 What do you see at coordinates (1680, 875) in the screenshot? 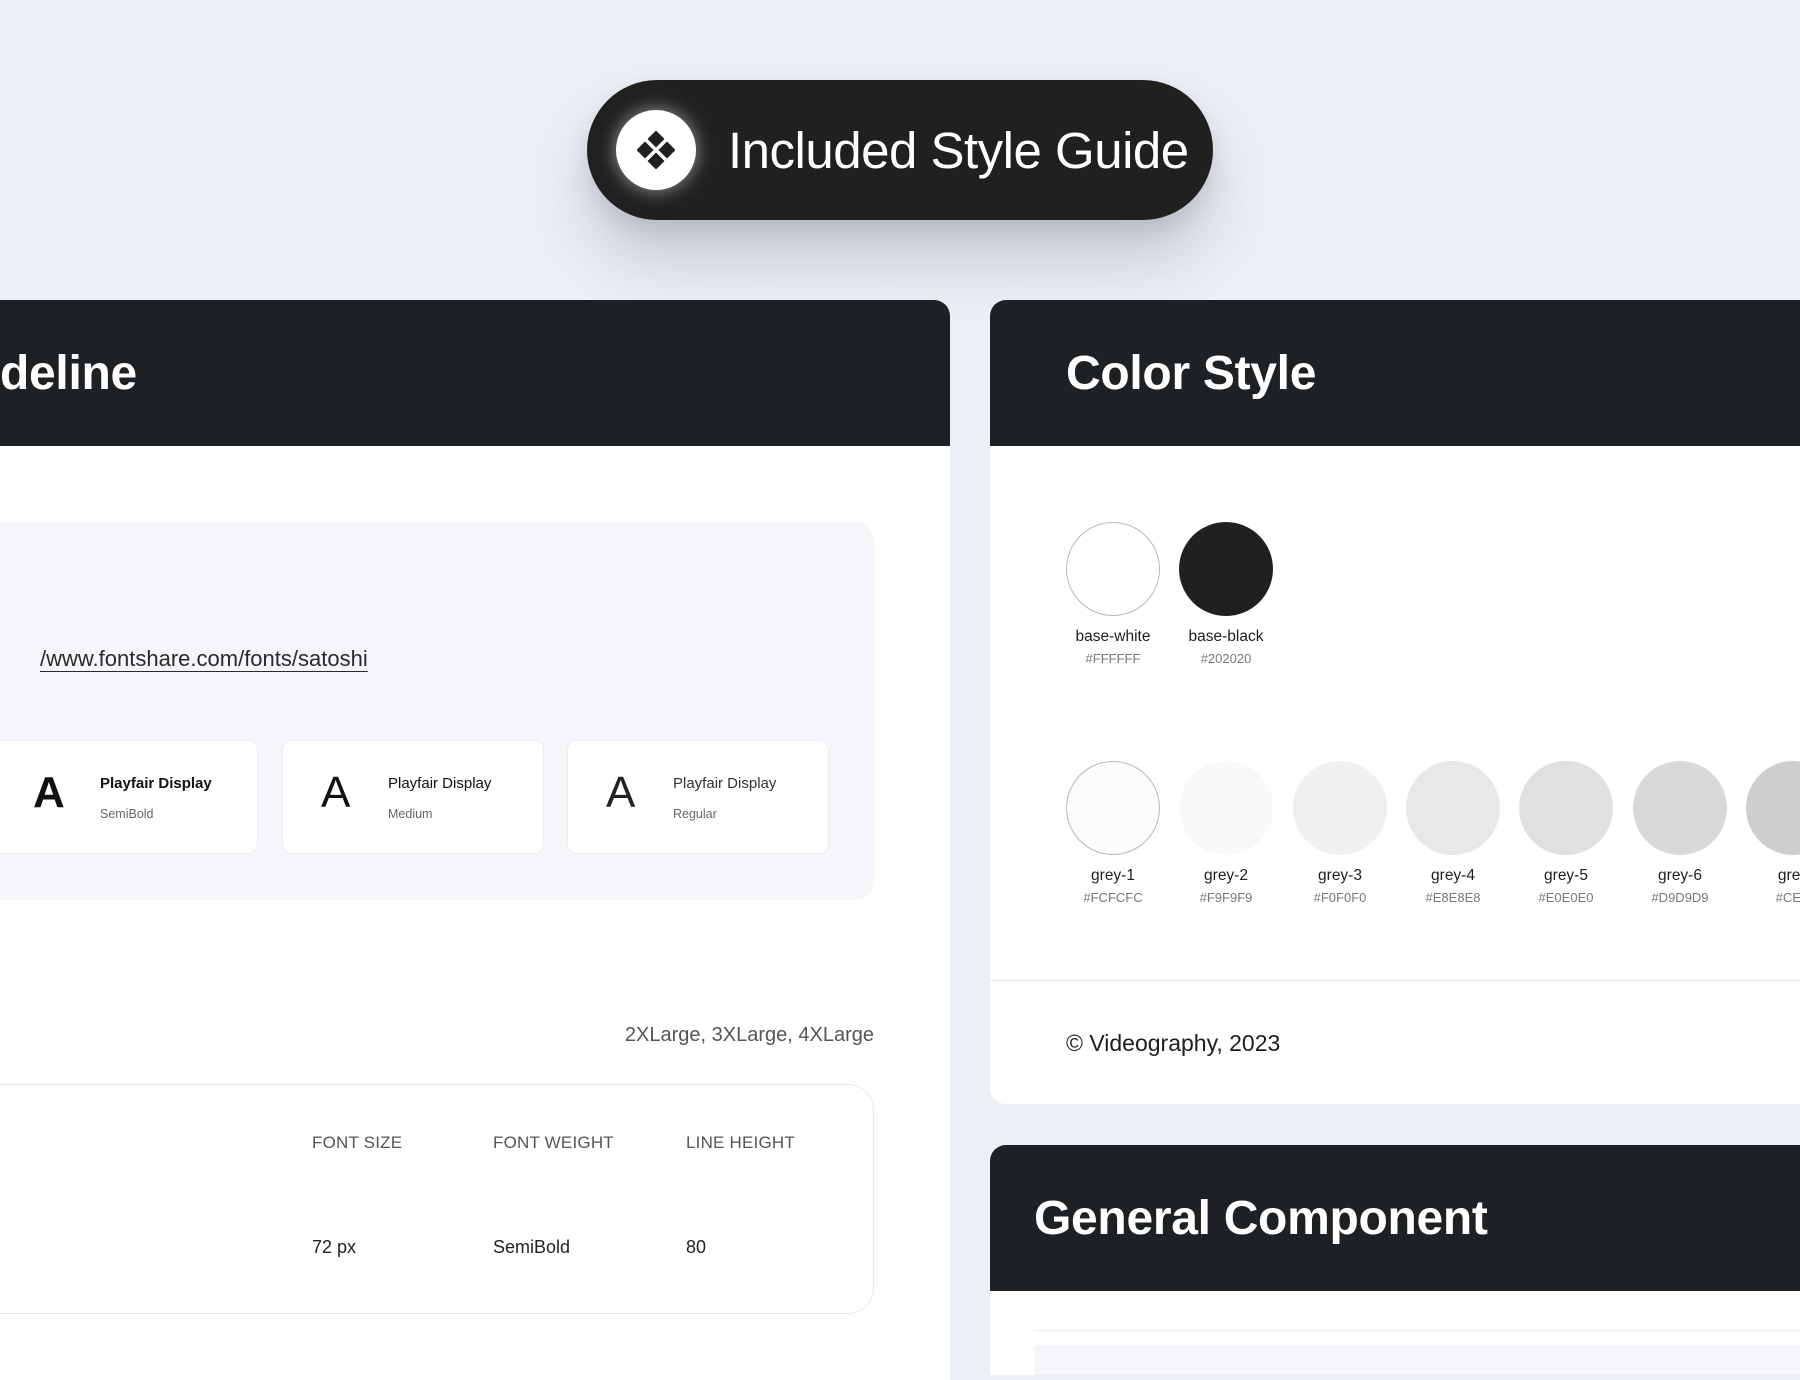
I see `color-name: grey-6` at bounding box center [1680, 875].